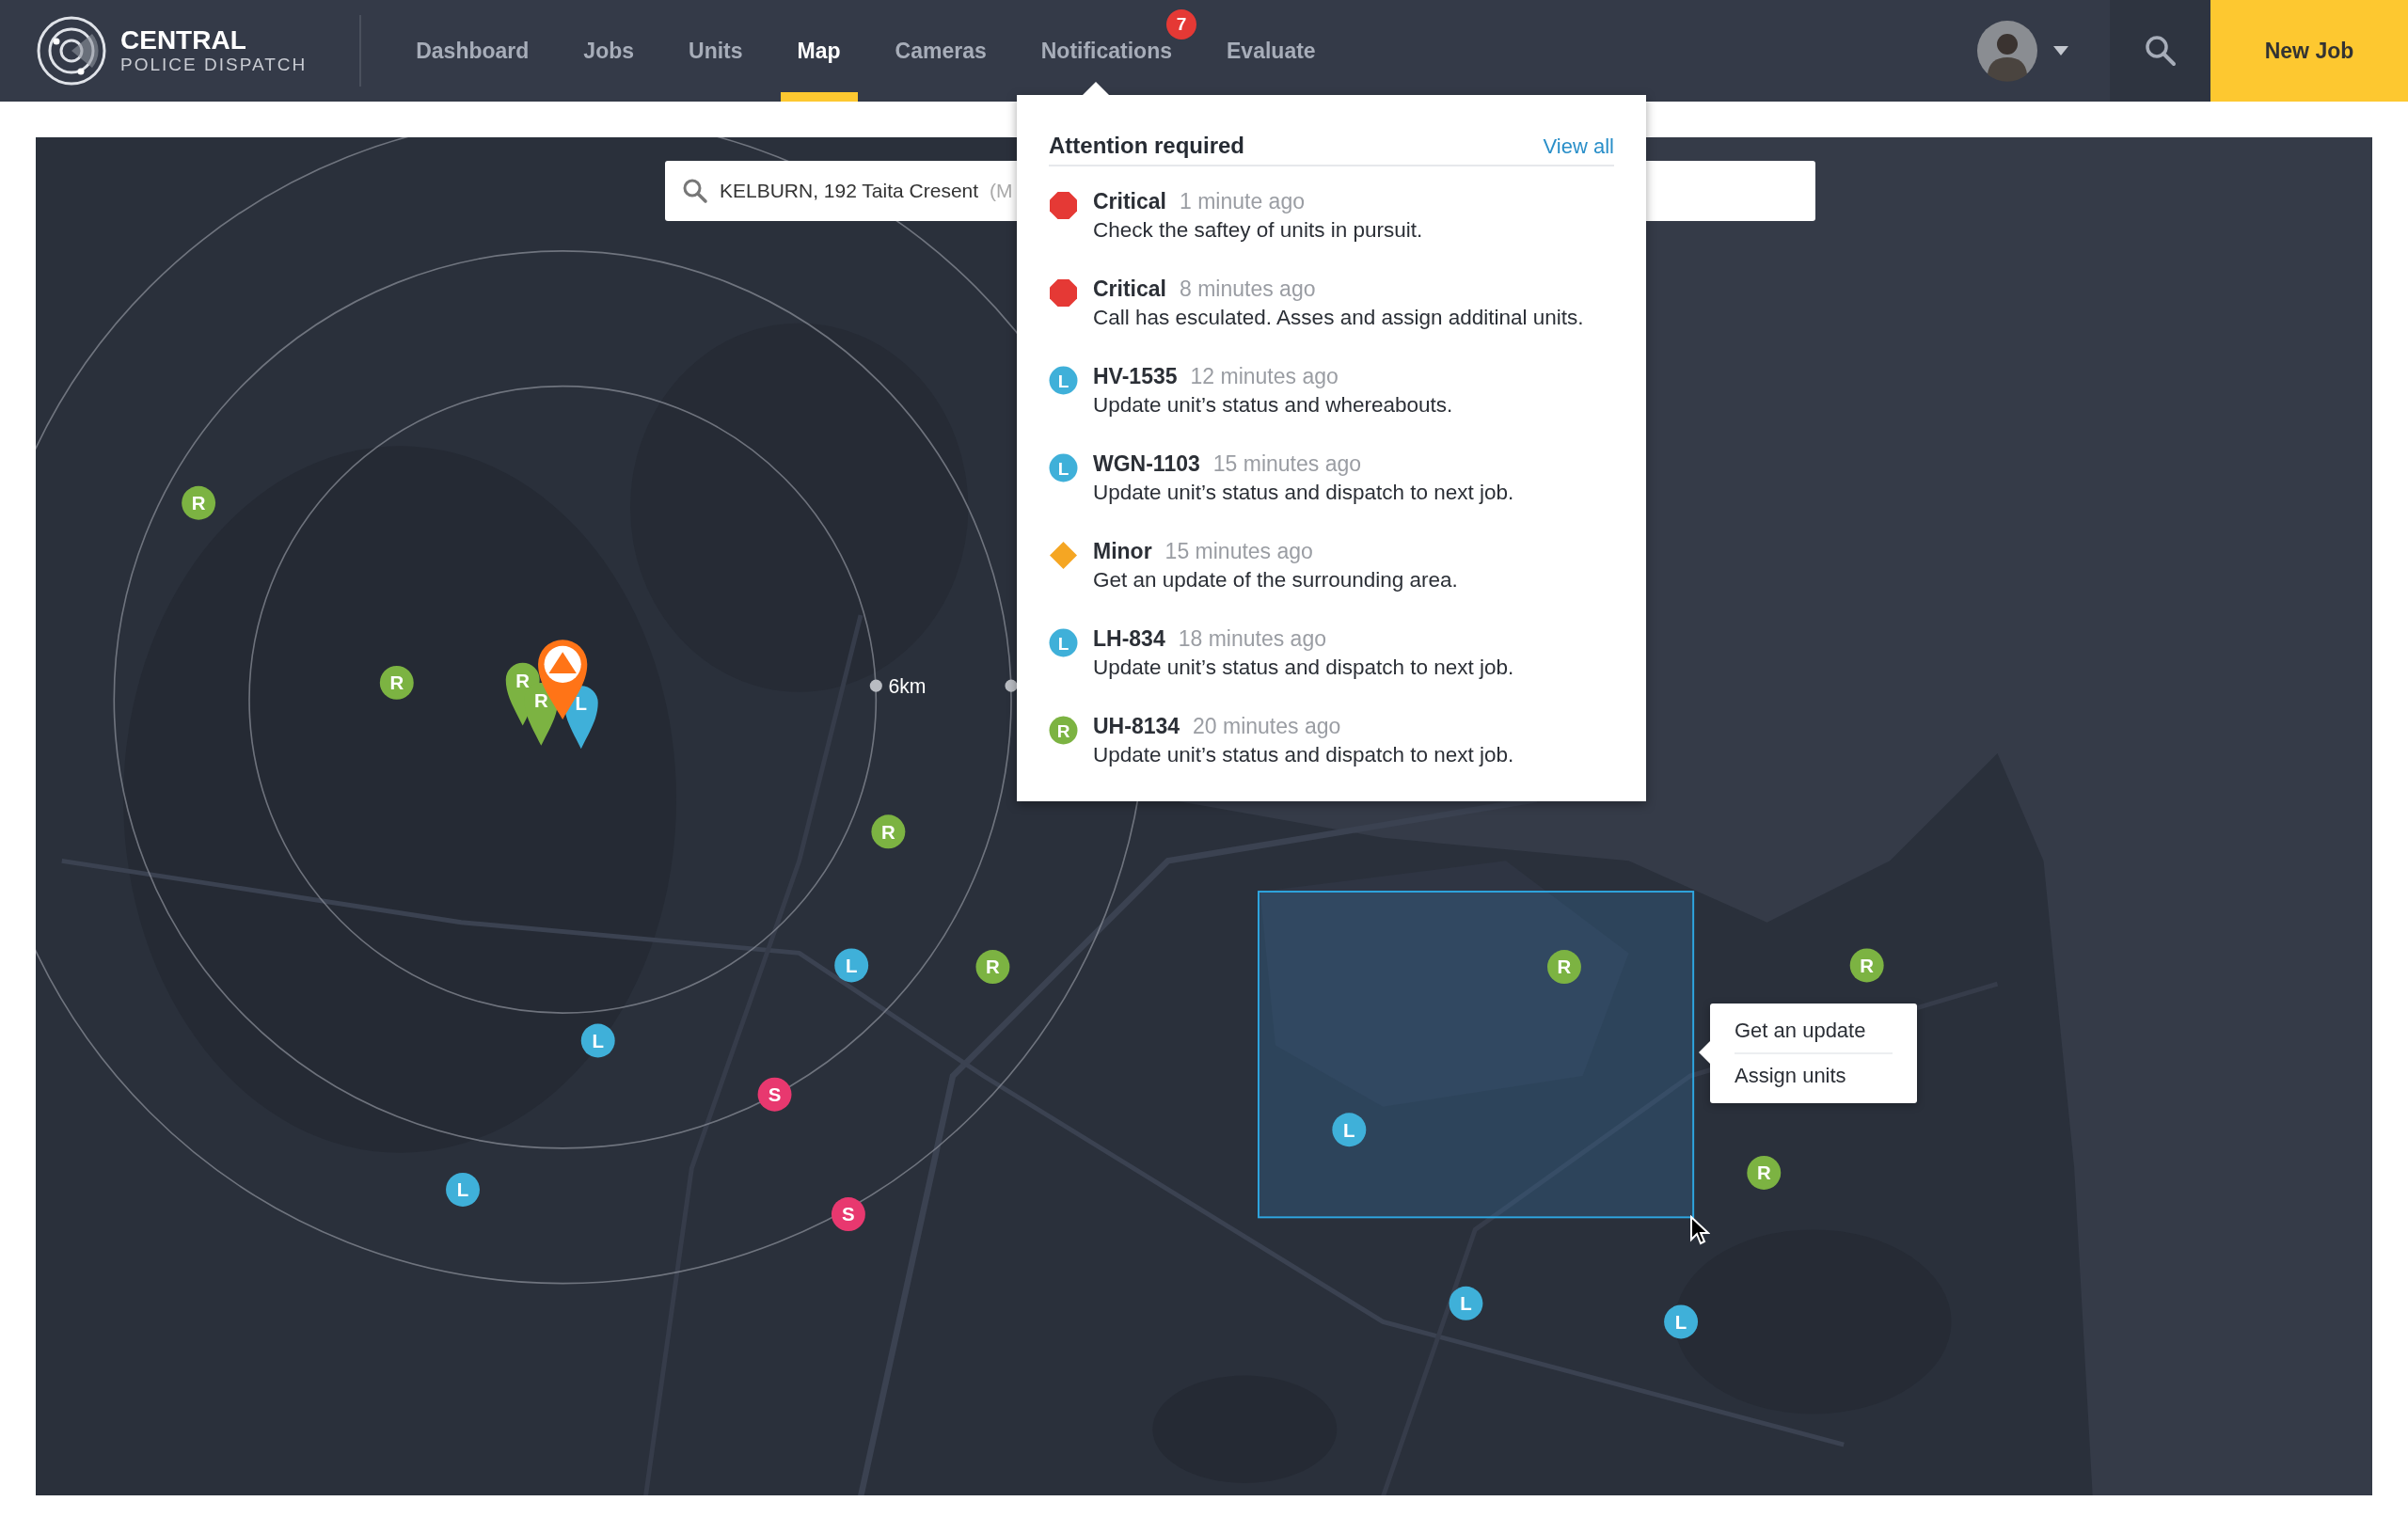 Image resolution: width=2408 pixels, height=1533 pixels. Describe the element at coordinates (1273, 406) in the screenshot. I see `notification-message: Update unit’s status and whereabouts.` at that location.